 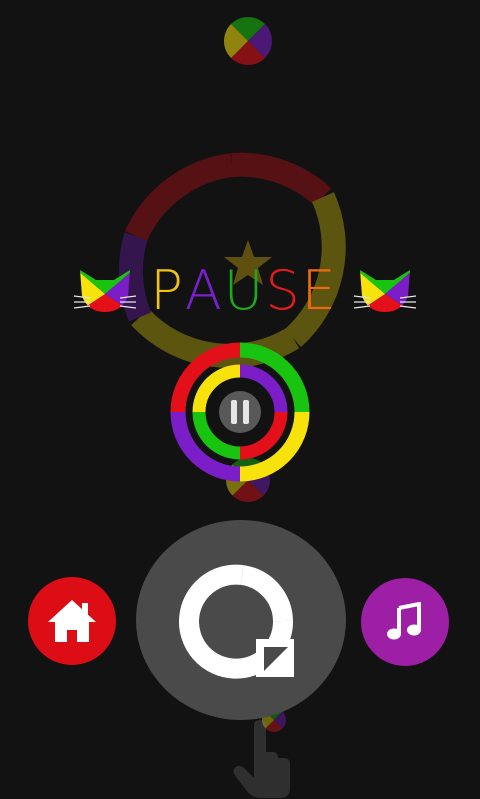 I want to click on music-button, so click(x=405, y=622).